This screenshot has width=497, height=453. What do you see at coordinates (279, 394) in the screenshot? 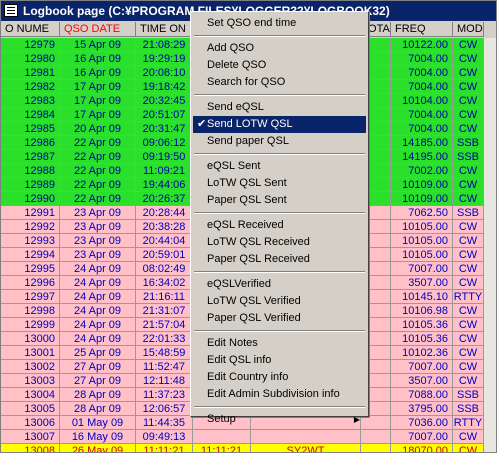
I see `menu-item-edit-admin-subdivision-info: Edit Admin Subdivision info` at bounding box center [279, 394].